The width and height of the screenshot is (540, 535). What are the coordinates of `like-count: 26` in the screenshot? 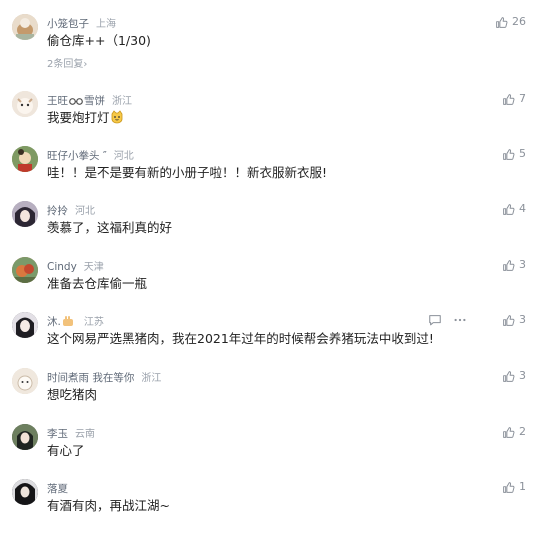 It's located at (519, 21).